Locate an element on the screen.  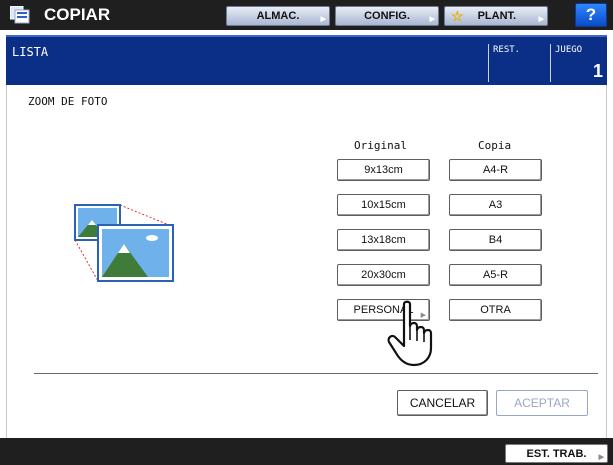
config-button-label: CONFIG. is located at coordinates (387, 16).